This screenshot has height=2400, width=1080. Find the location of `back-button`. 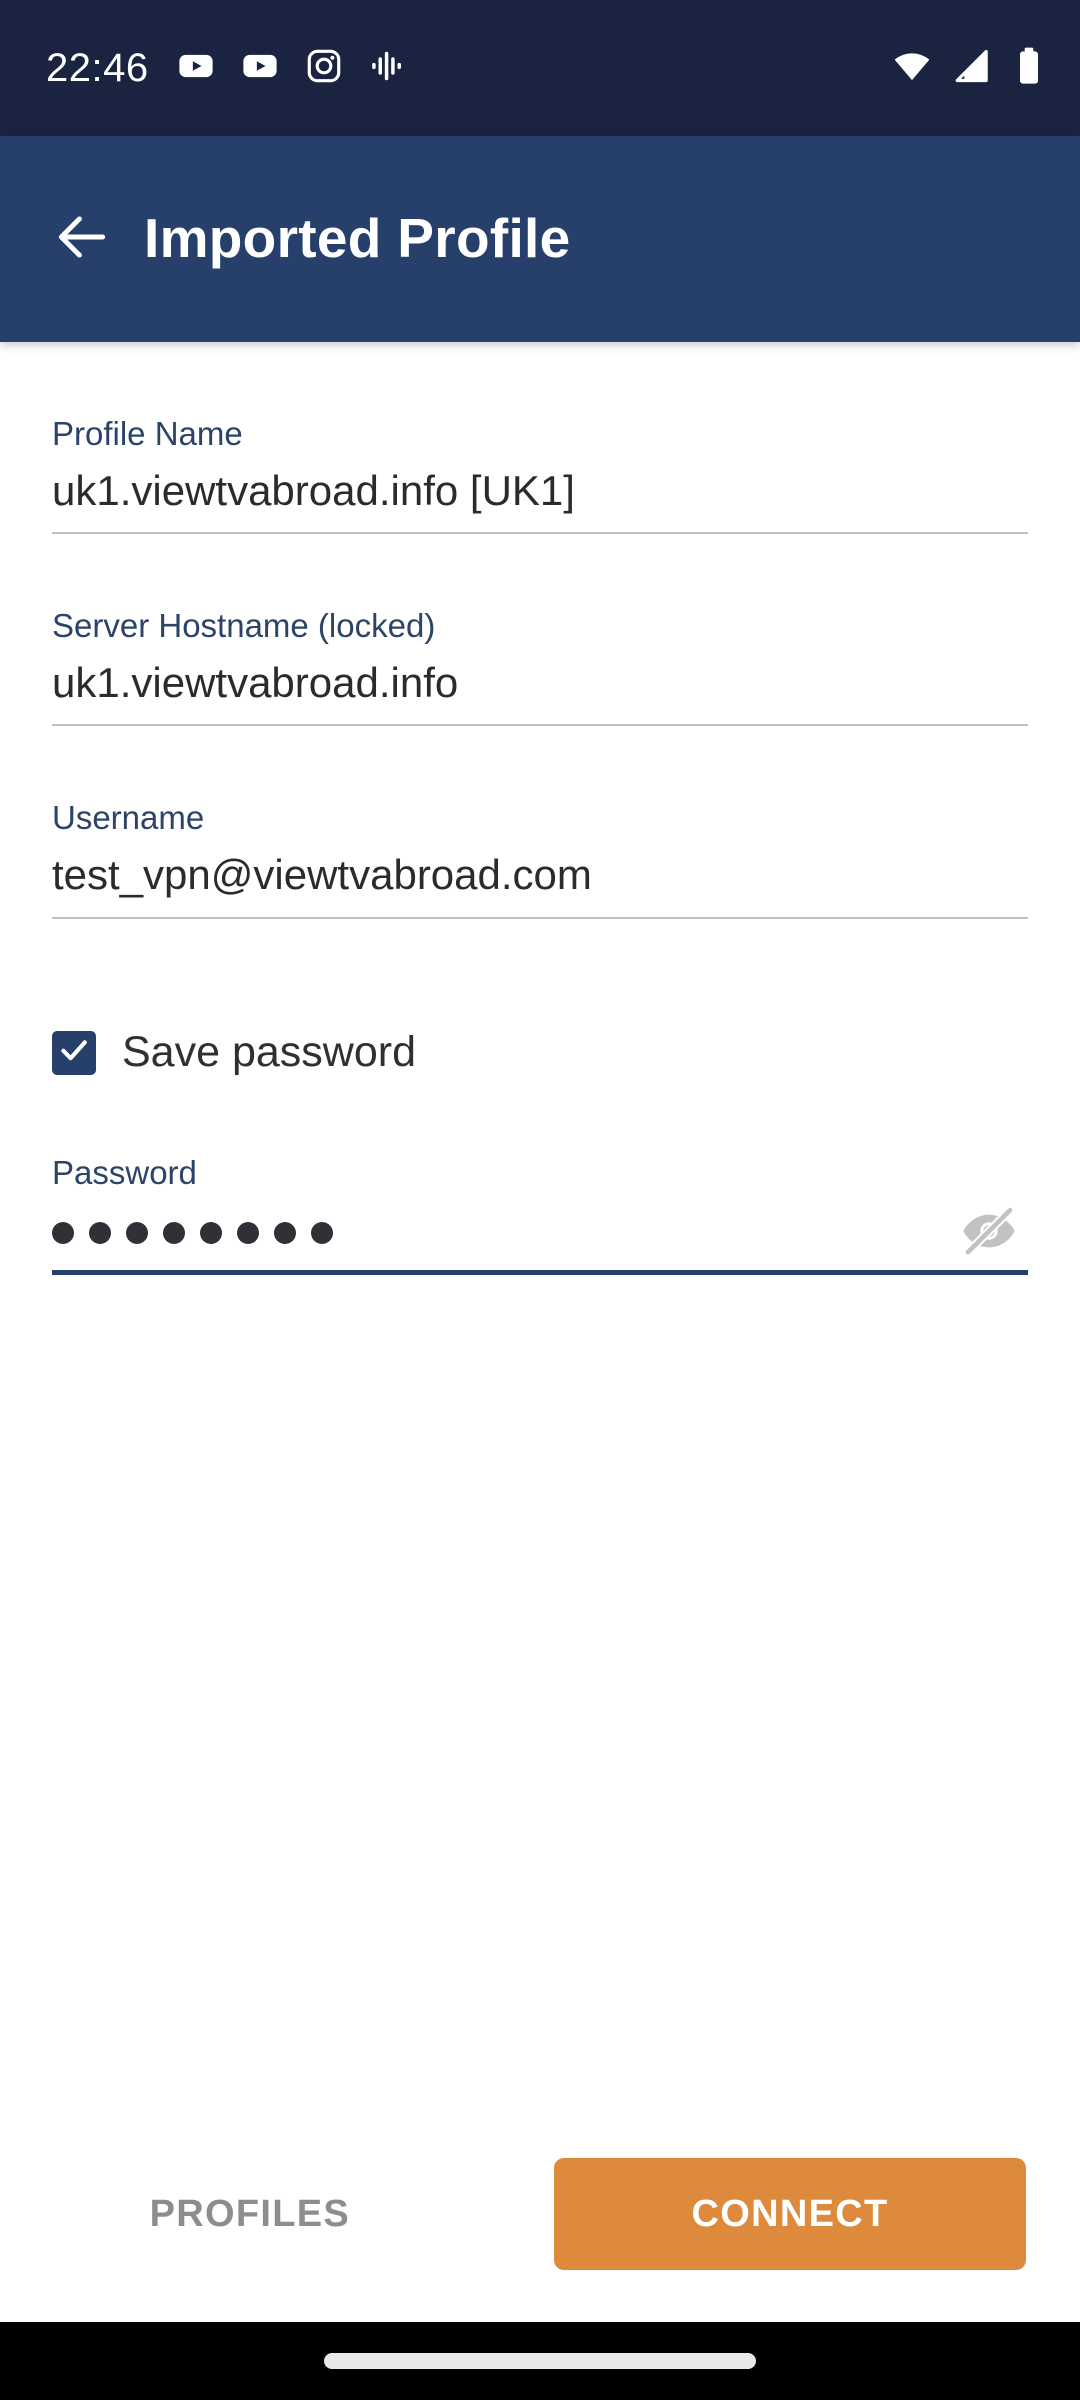

back-button is located at coordinates (82, 239).